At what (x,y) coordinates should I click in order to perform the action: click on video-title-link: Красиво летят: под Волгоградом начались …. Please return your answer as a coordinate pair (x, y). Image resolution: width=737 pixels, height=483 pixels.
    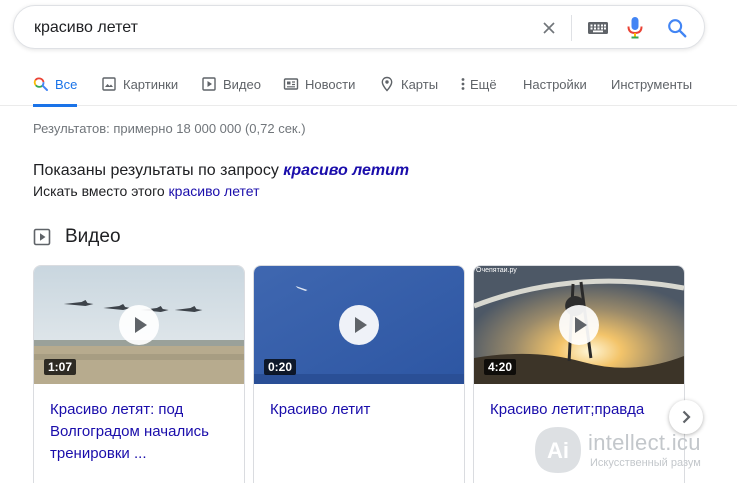
    Looking at the image, I should click on (143, 432).